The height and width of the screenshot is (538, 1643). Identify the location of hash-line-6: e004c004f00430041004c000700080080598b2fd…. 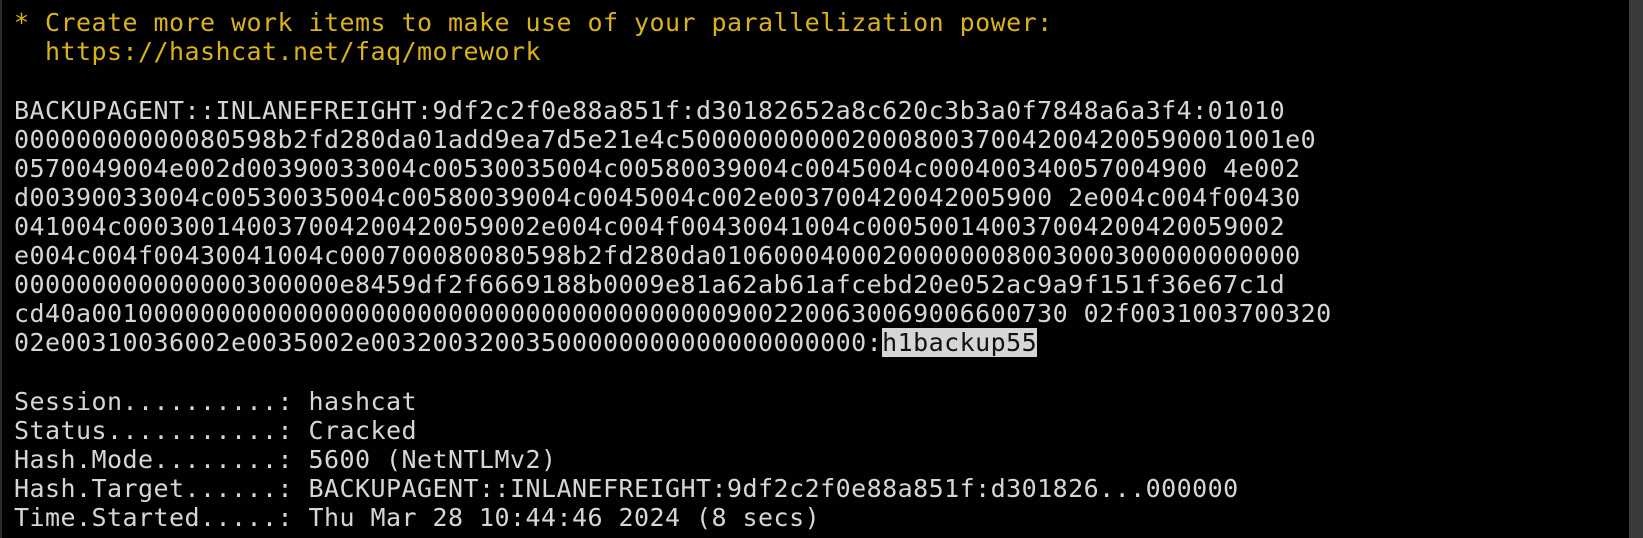
(657, 255).